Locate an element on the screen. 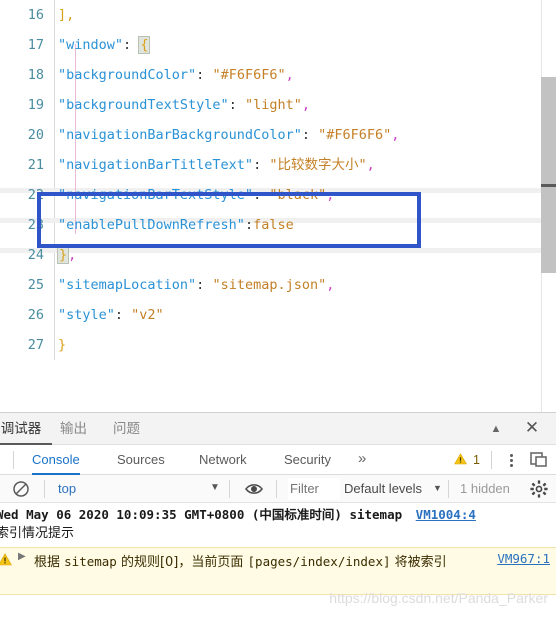 Image resolution: width=556 pixels, height=637 pixels. filter-input is located at coordinates (314, 489).